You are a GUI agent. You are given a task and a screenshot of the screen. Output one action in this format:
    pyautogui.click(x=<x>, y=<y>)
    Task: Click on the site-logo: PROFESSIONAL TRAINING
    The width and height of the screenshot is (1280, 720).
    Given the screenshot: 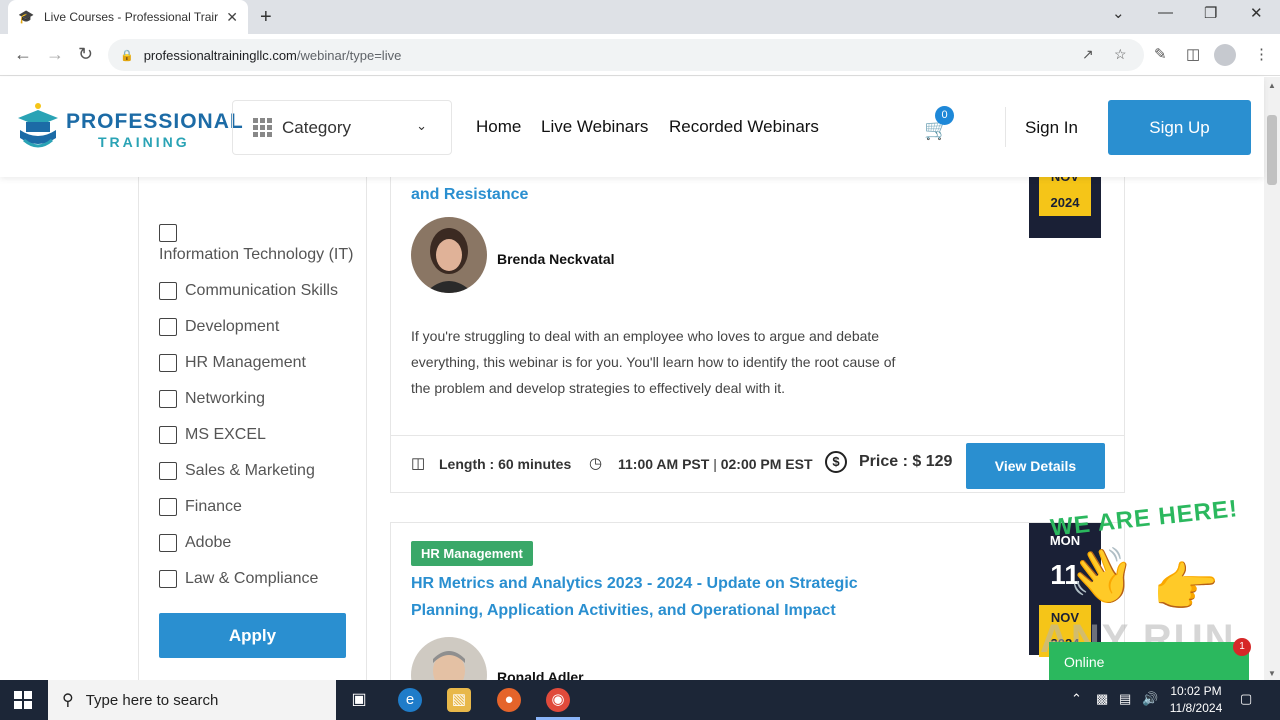 What is the action you would take?
    pyautogui.click(x=129, y=129)
    